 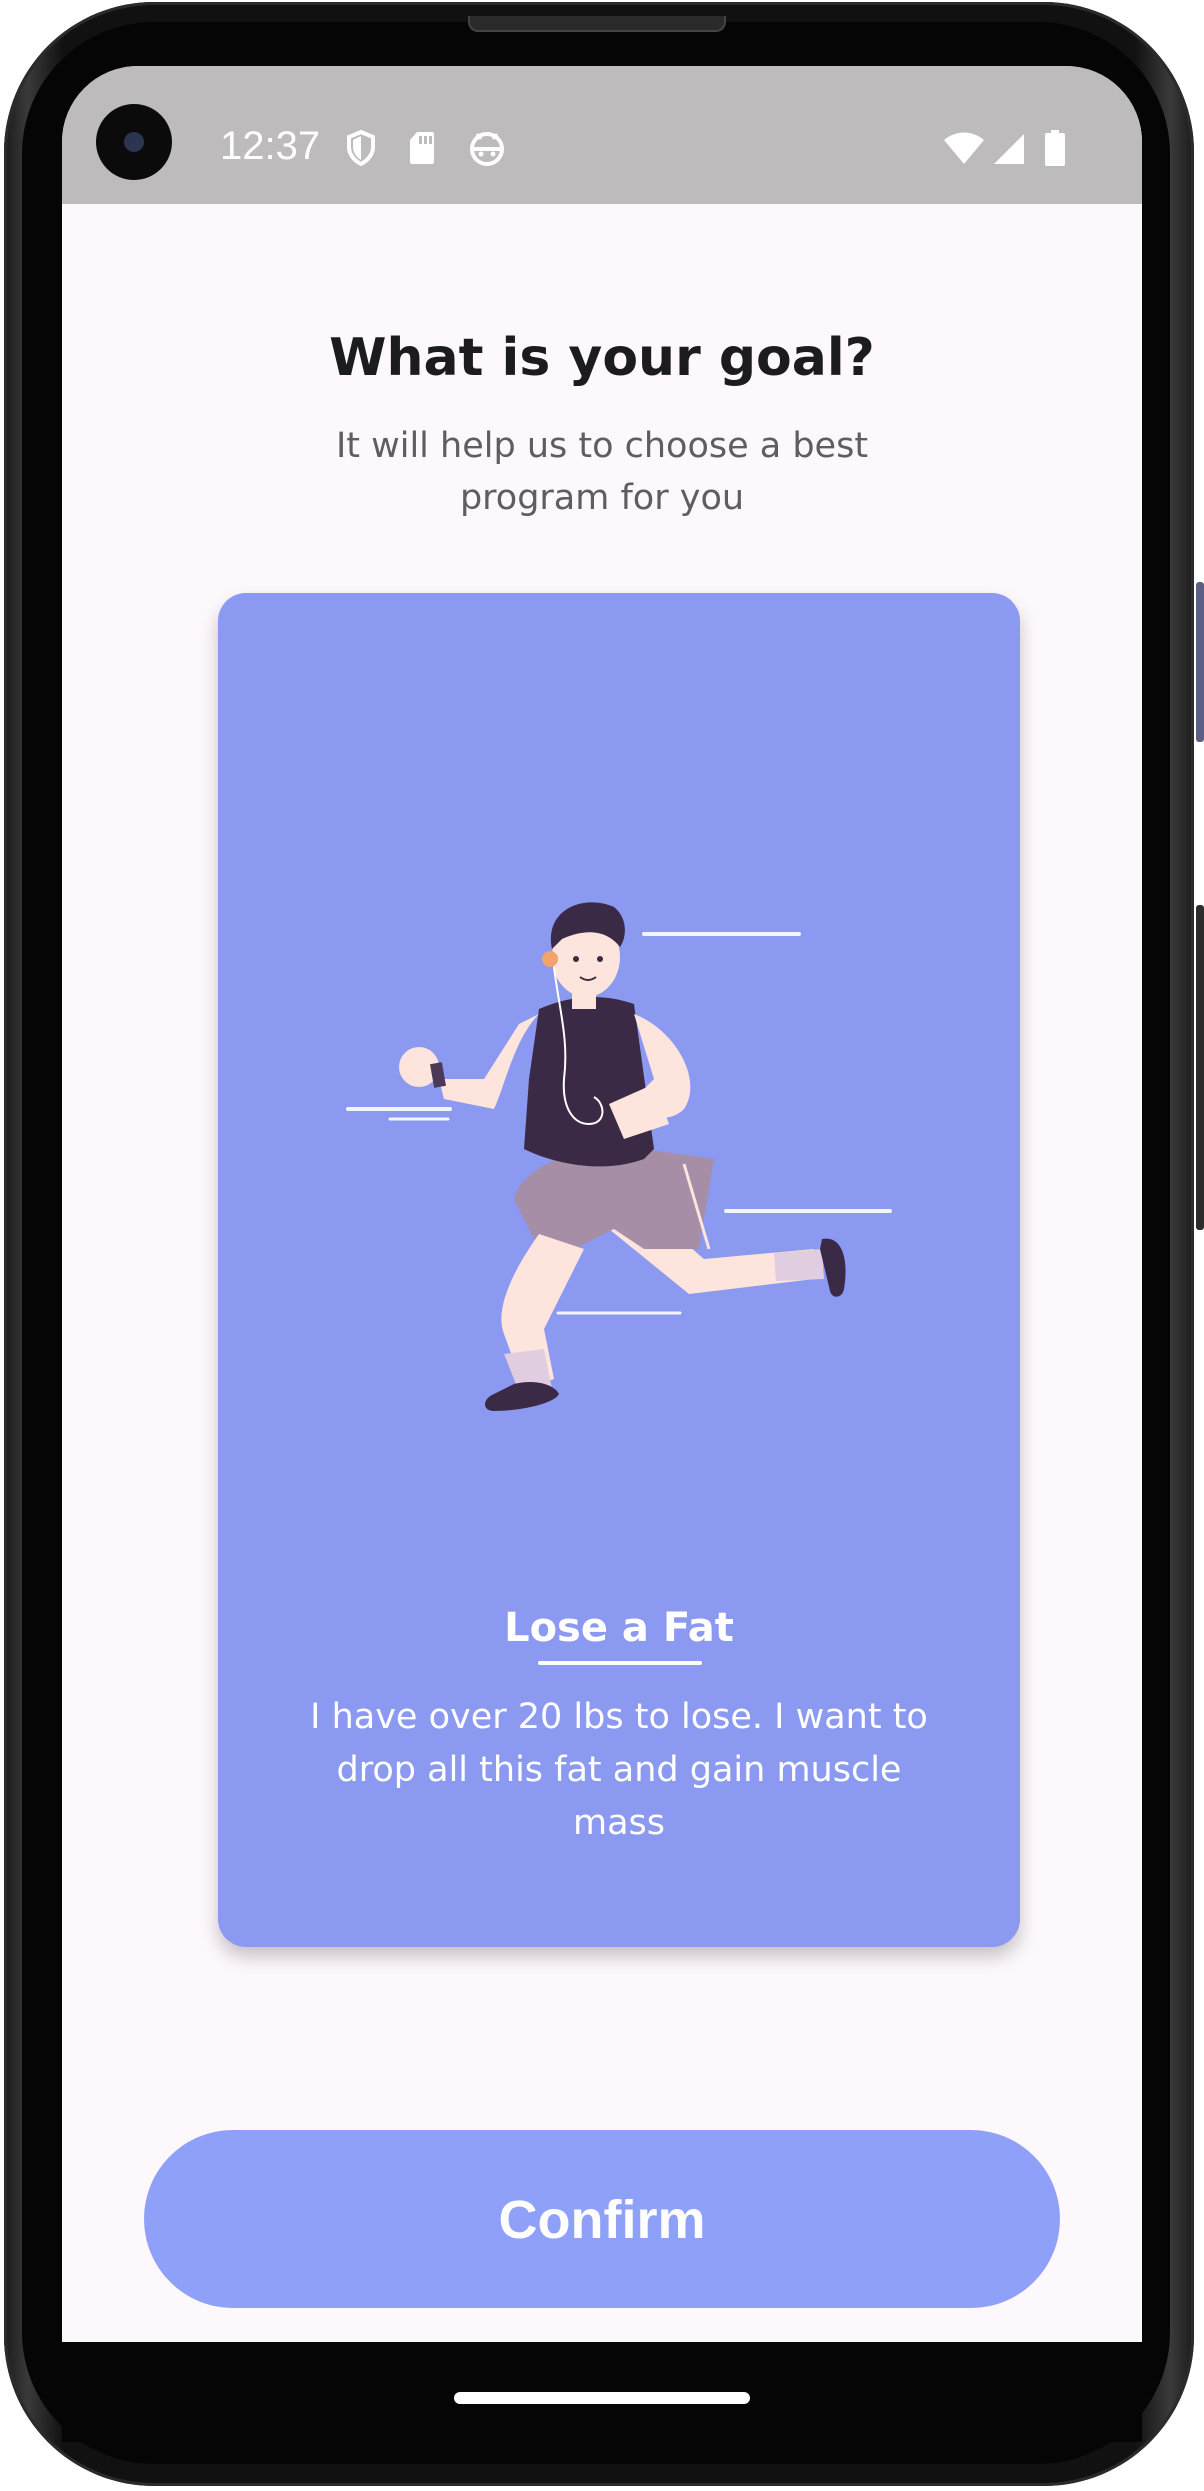 What do you see at coordinates (270, 146) in the screenshot?
I see `status-time: 12:37` at bounding box center [270, 146].